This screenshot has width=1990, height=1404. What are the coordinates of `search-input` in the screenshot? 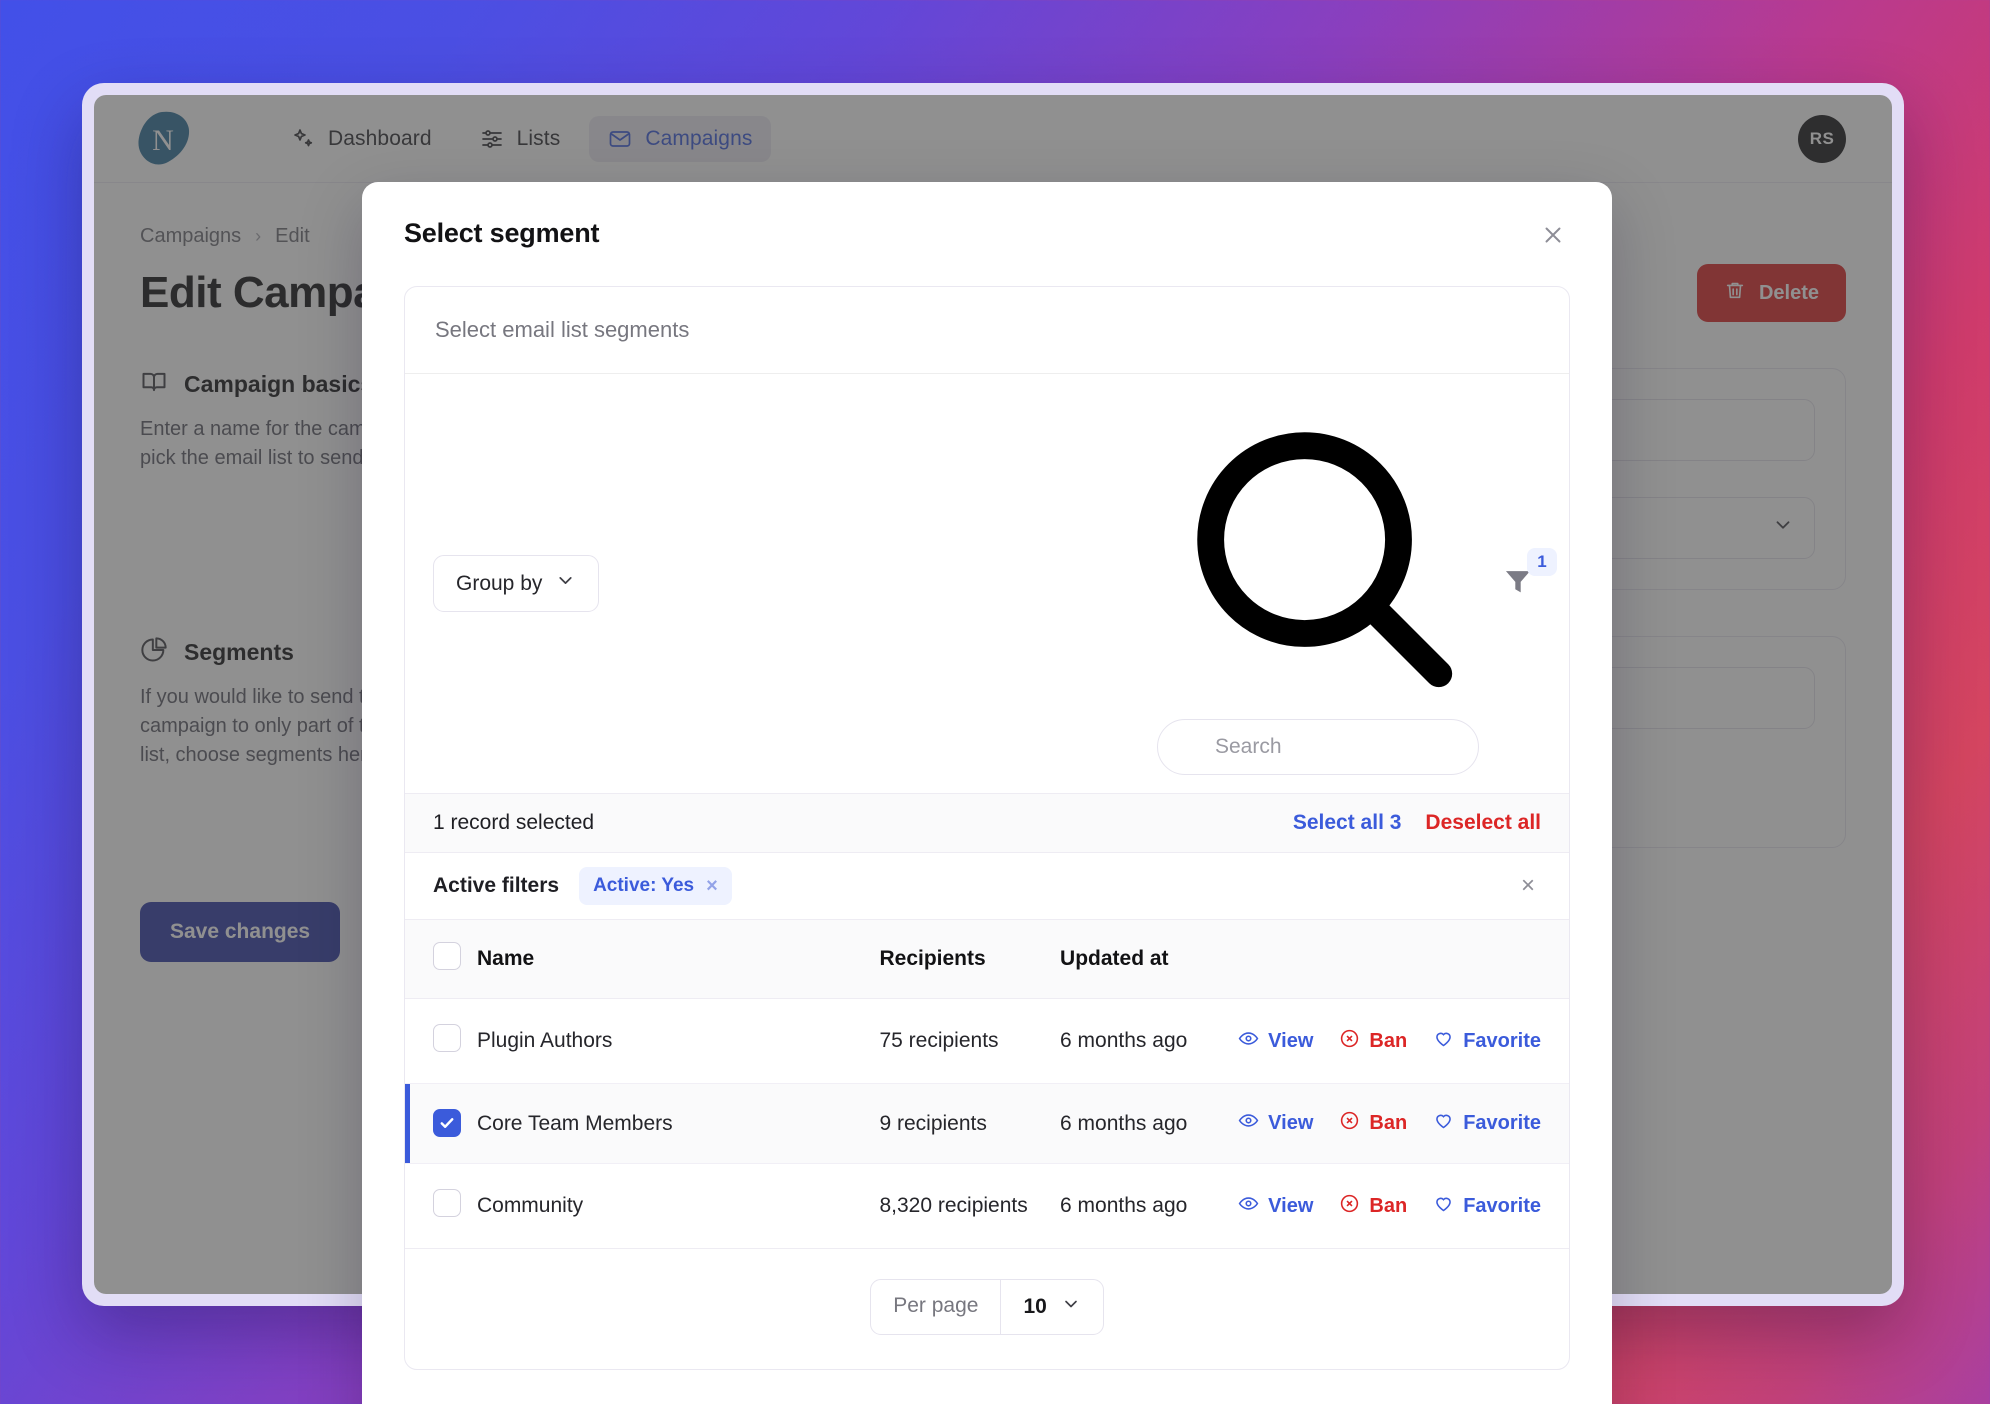 It's located at (1318, 747).